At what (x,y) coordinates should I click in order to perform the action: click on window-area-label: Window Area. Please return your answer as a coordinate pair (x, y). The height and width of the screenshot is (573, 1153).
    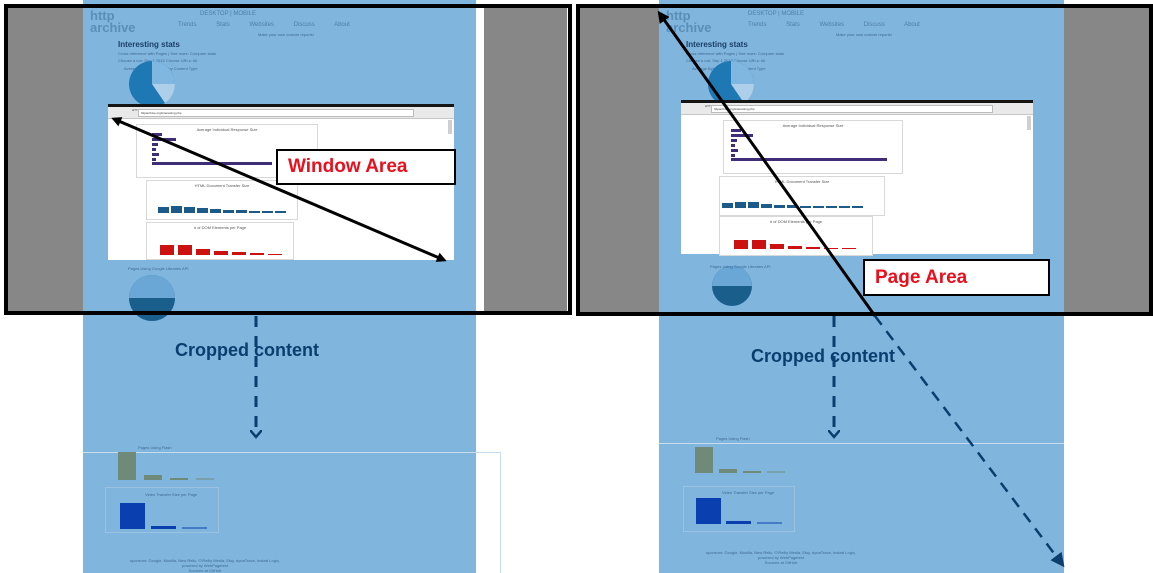
    Looking at the image, I should click on (366, 167).